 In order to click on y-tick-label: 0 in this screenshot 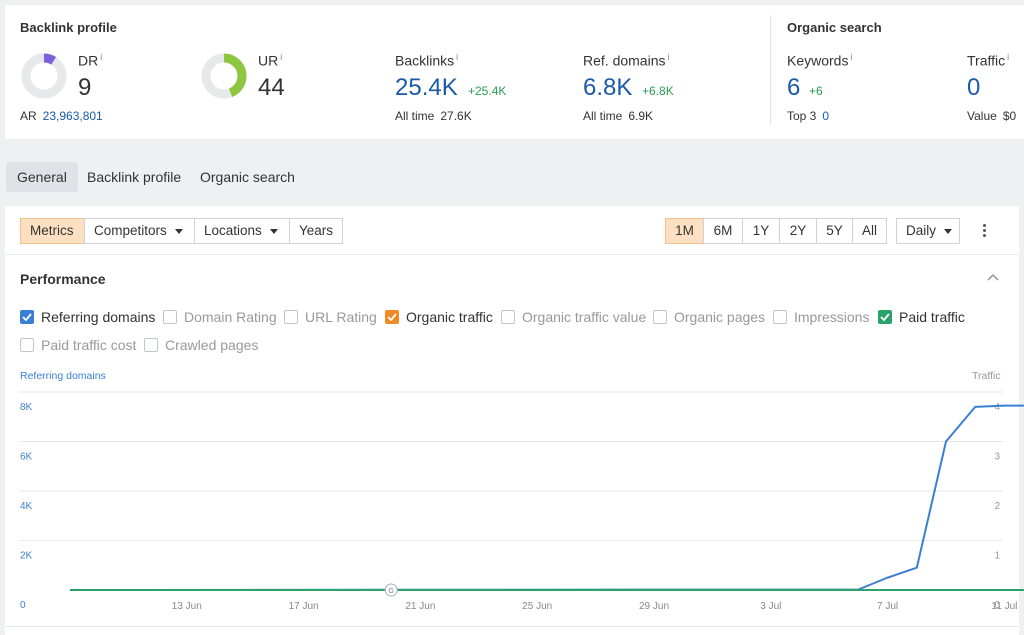, I will do `click(23, 605)`.